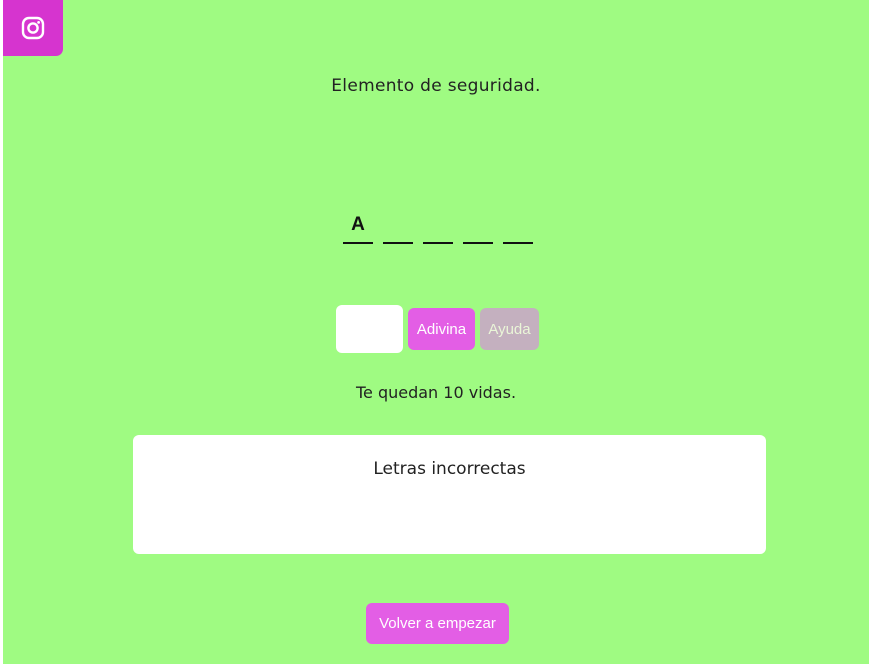 The height and width of the screenshot is (664, 872). What do you see at coordinates (449, 469) in the screenshot?
I see `wrong-letters-title: Letras incorrectas` at bounding box center [449, 469].